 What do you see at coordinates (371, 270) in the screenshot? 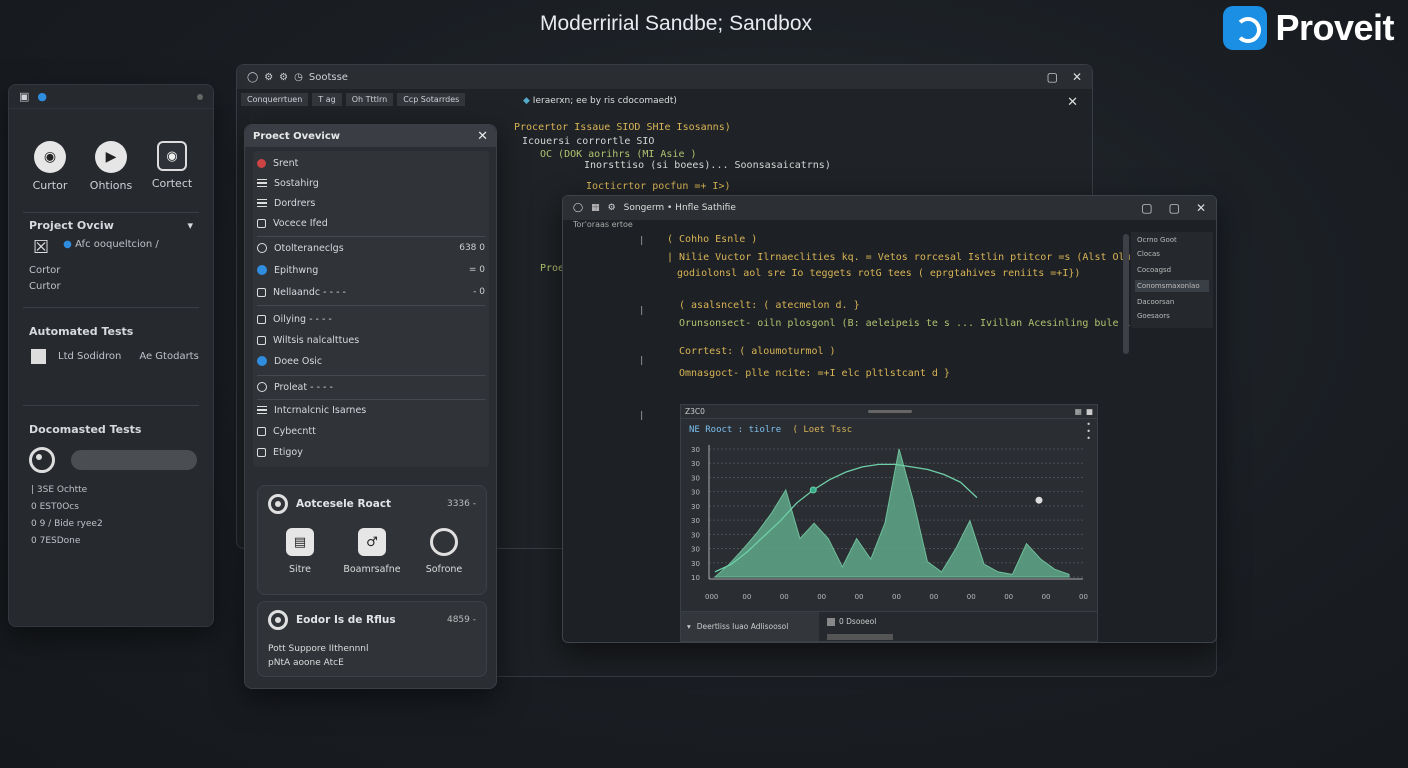
I see `list-item: Epithwng = 0` at bounding box center [371, 270].